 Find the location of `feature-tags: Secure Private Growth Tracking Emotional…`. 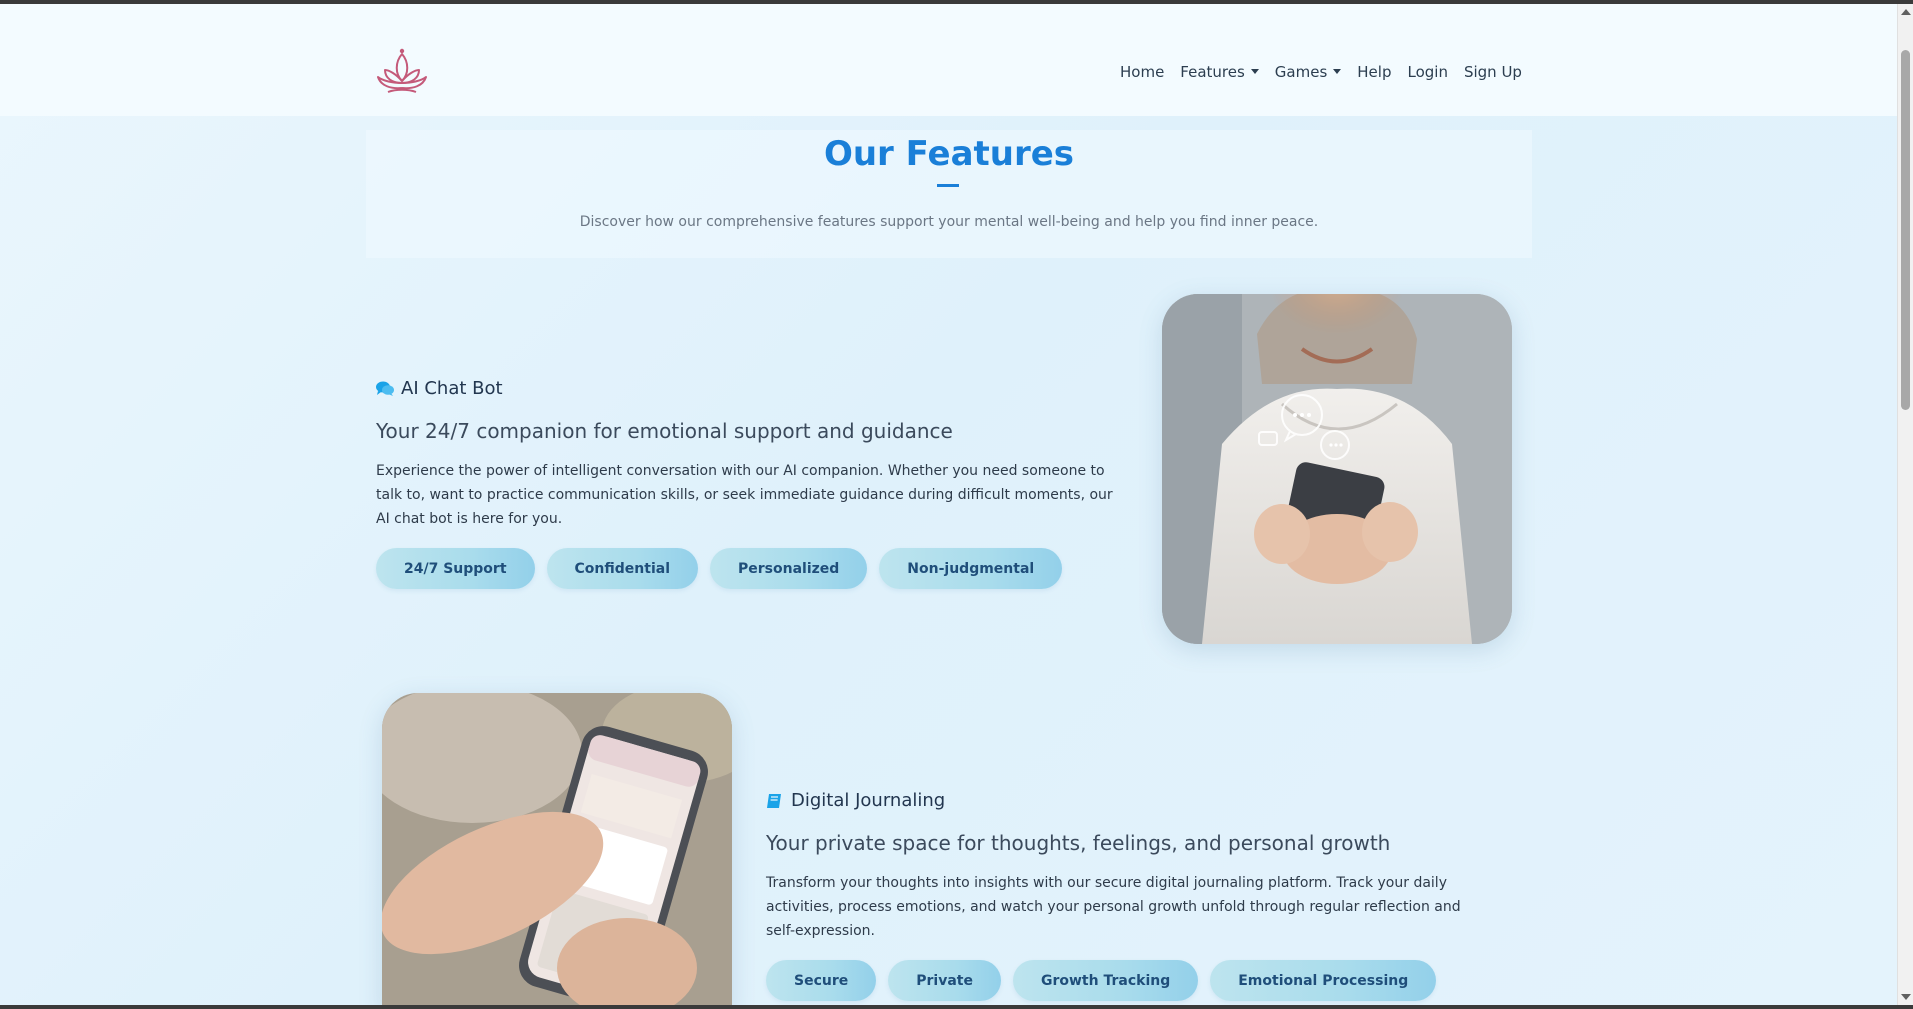

feature-tags: Secure Private Growth Tracking Emotional… is located at coordinates (1124, 980).